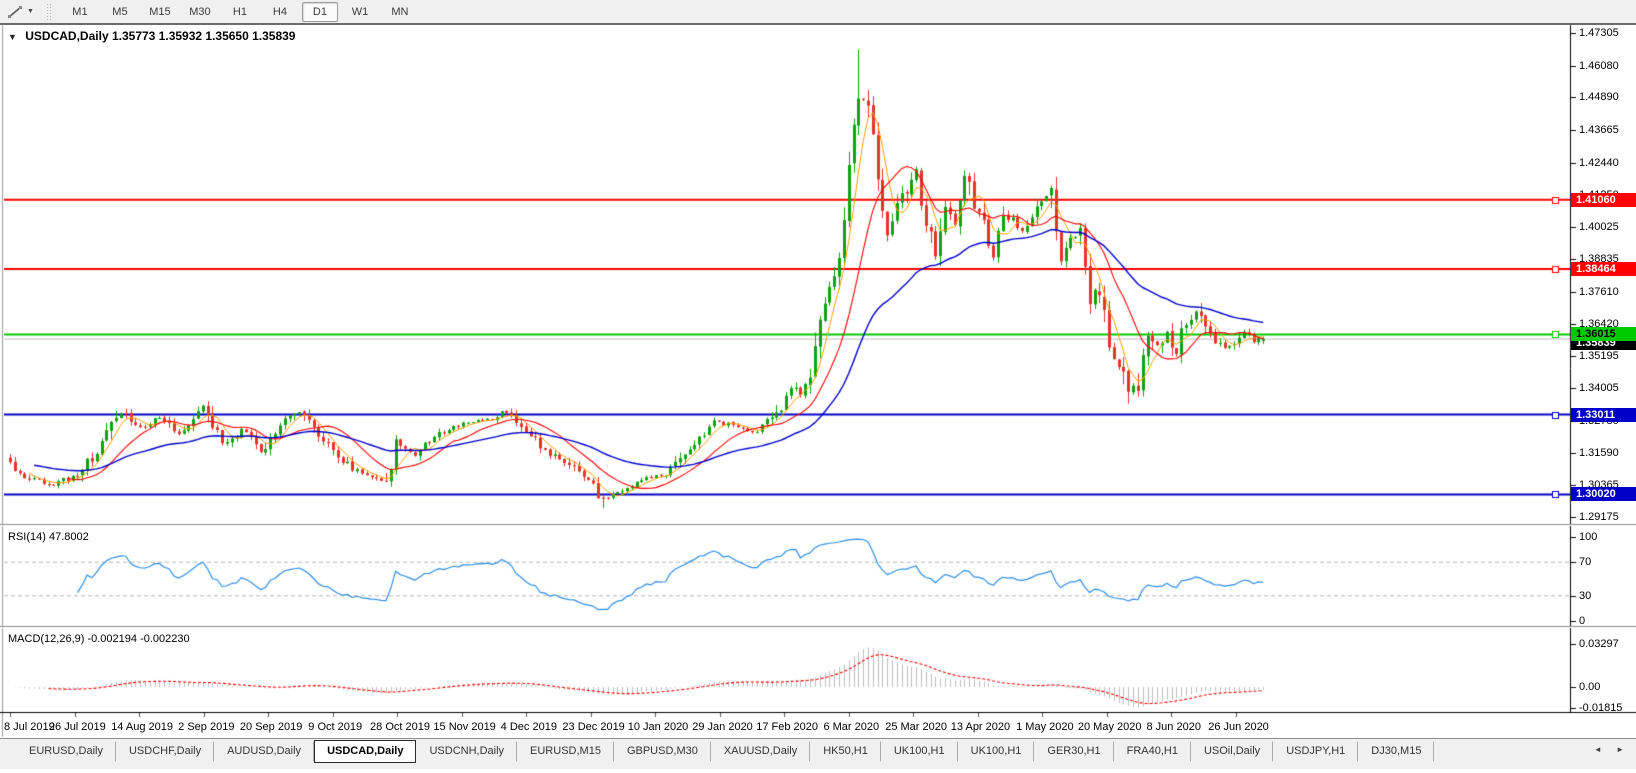 The width and height of the screenshot is (1636, 773). Describe the element at coordinates (464, 727) in the screenshot. I see `time-axis-label: 15 Nov 2019` at that location.